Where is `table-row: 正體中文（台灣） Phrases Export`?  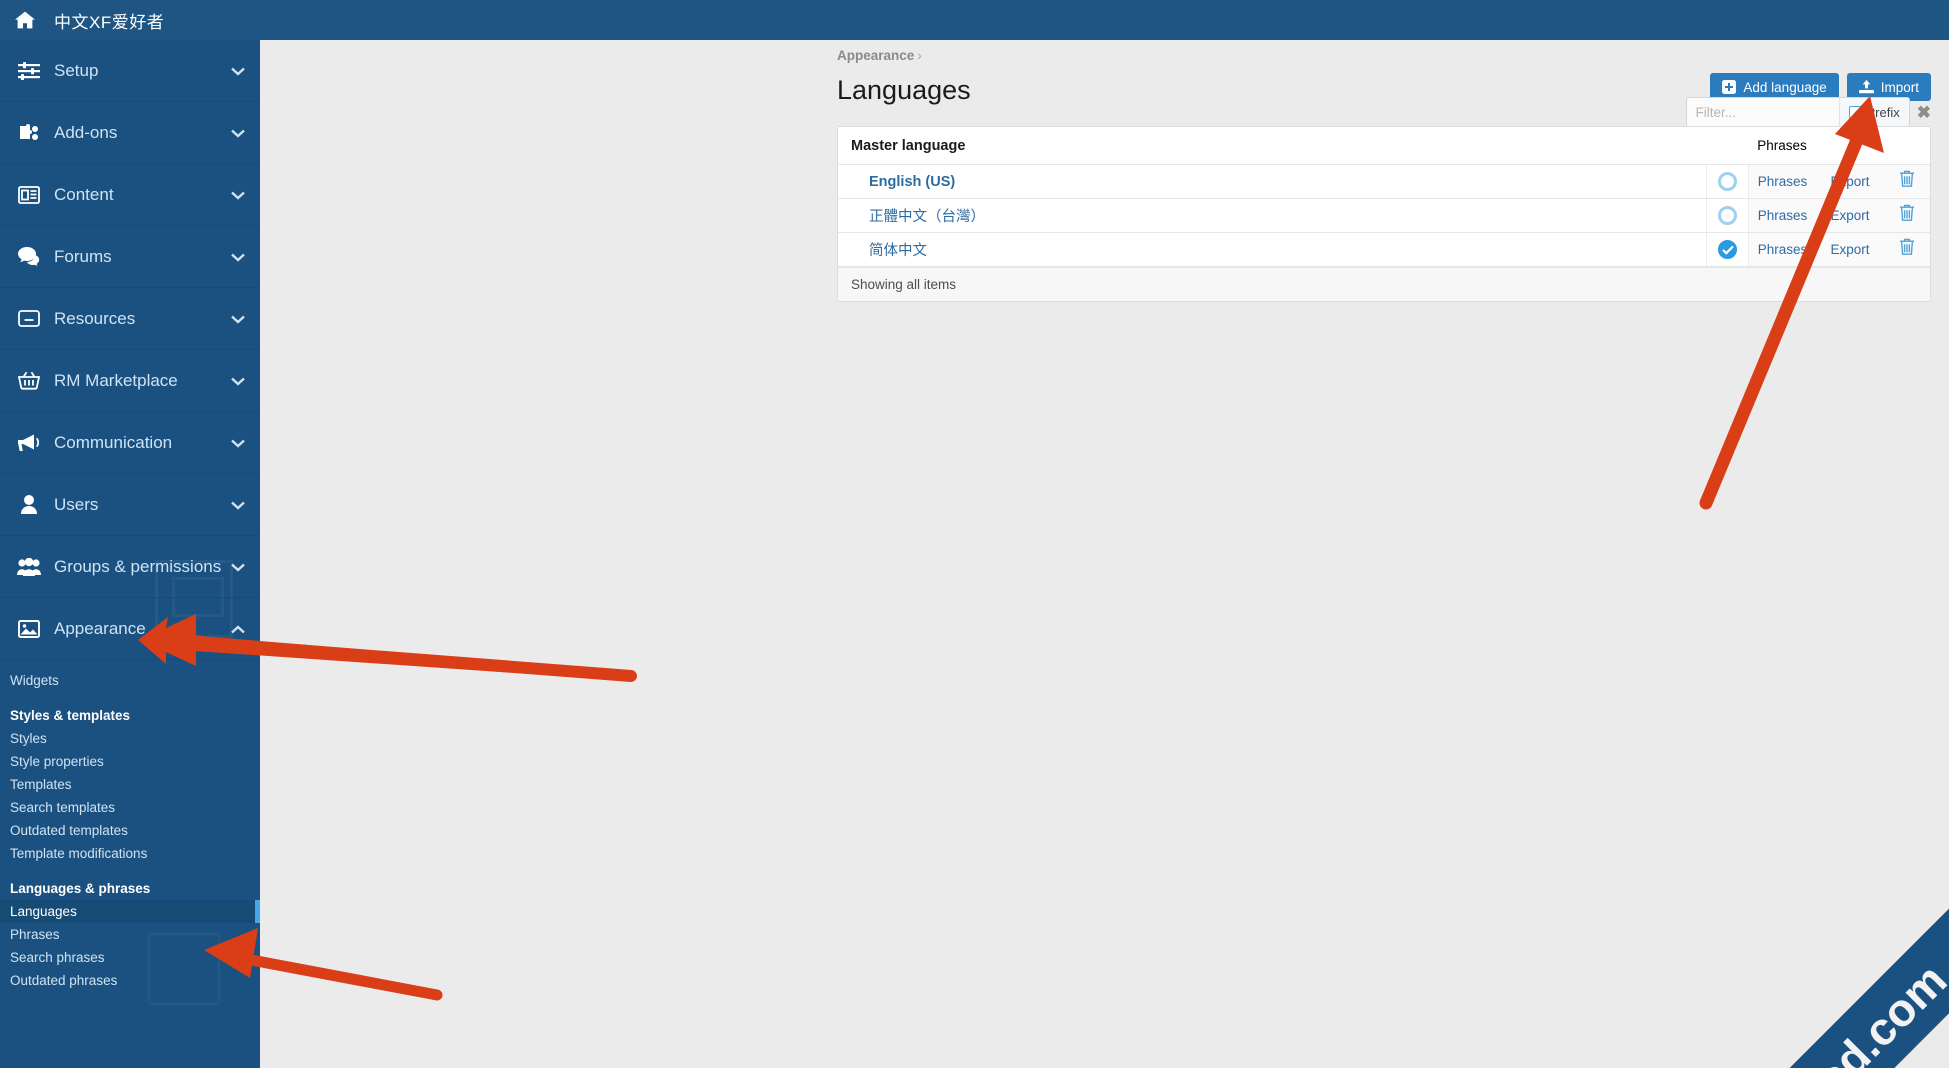 table-row: 正體中文（台灣） Phrases Export is located at coordinates (1384, 216).